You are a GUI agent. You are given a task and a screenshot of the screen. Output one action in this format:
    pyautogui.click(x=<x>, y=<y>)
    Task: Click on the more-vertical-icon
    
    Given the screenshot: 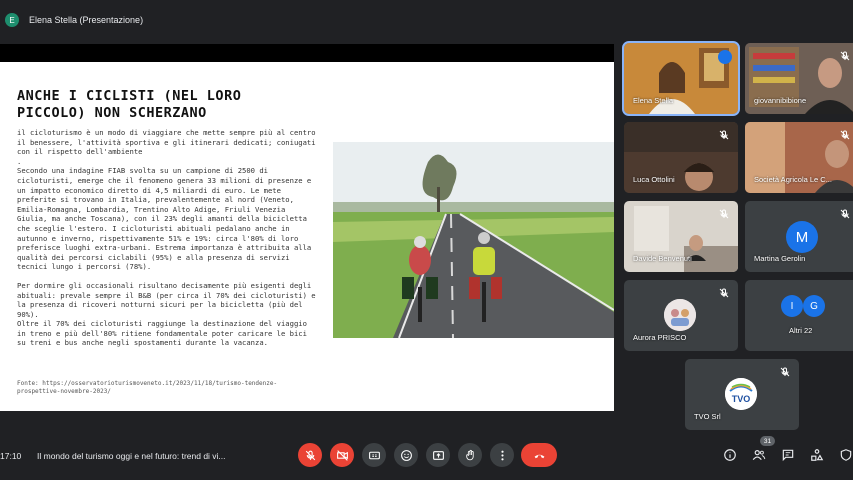 What is the action you would take?
    pyautogui.click(x=502, y=455)
    